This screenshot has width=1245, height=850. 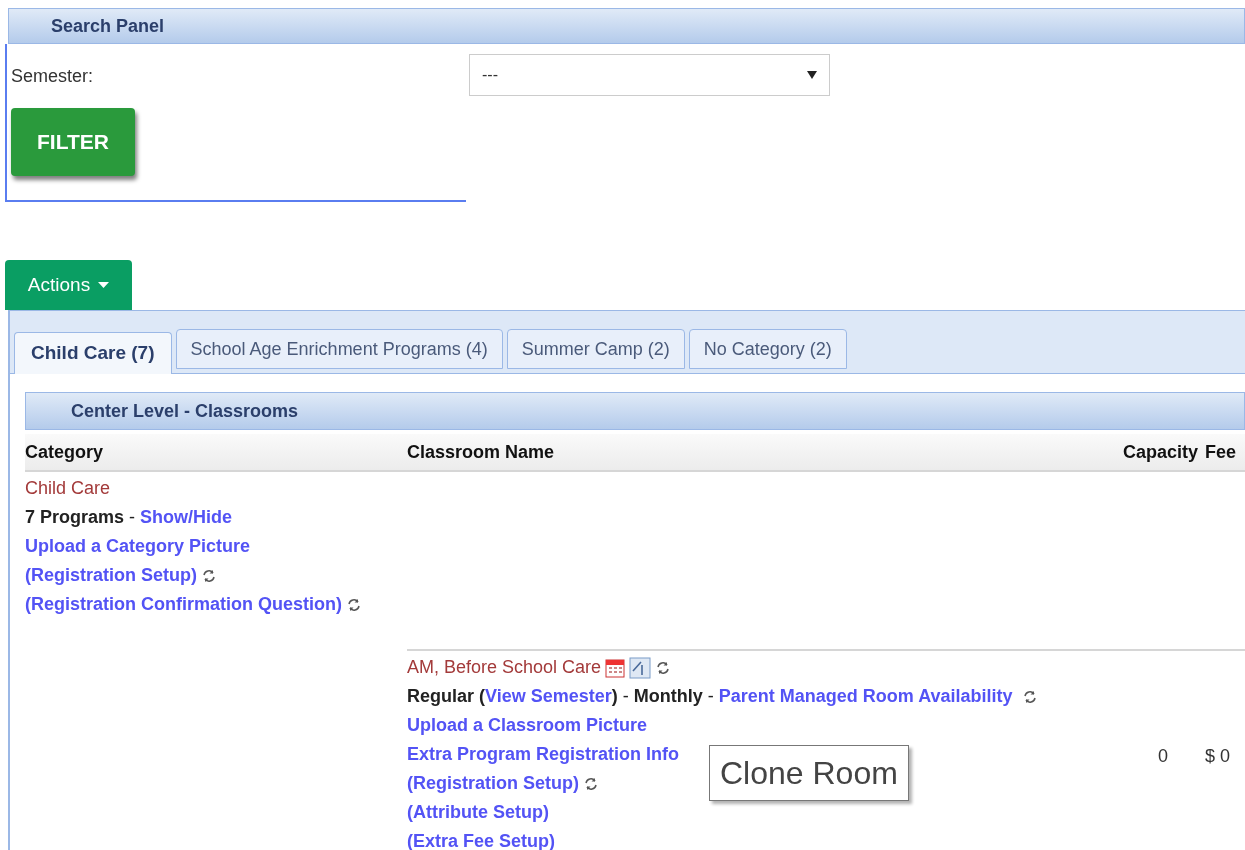 What do you see at coordinates (185, 411) in the screenshot?
I see `section-title: Center Level - Classrooms` at bounding box center [185, 411].